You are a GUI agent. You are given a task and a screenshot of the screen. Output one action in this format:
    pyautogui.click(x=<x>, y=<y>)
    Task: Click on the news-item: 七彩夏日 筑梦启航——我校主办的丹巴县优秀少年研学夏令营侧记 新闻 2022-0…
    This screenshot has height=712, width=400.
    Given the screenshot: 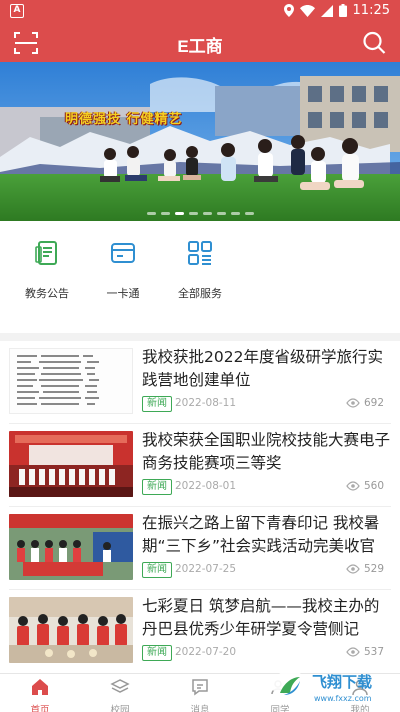 What is the action you would take?
    pyautogui.click(x=200, y=631)
    